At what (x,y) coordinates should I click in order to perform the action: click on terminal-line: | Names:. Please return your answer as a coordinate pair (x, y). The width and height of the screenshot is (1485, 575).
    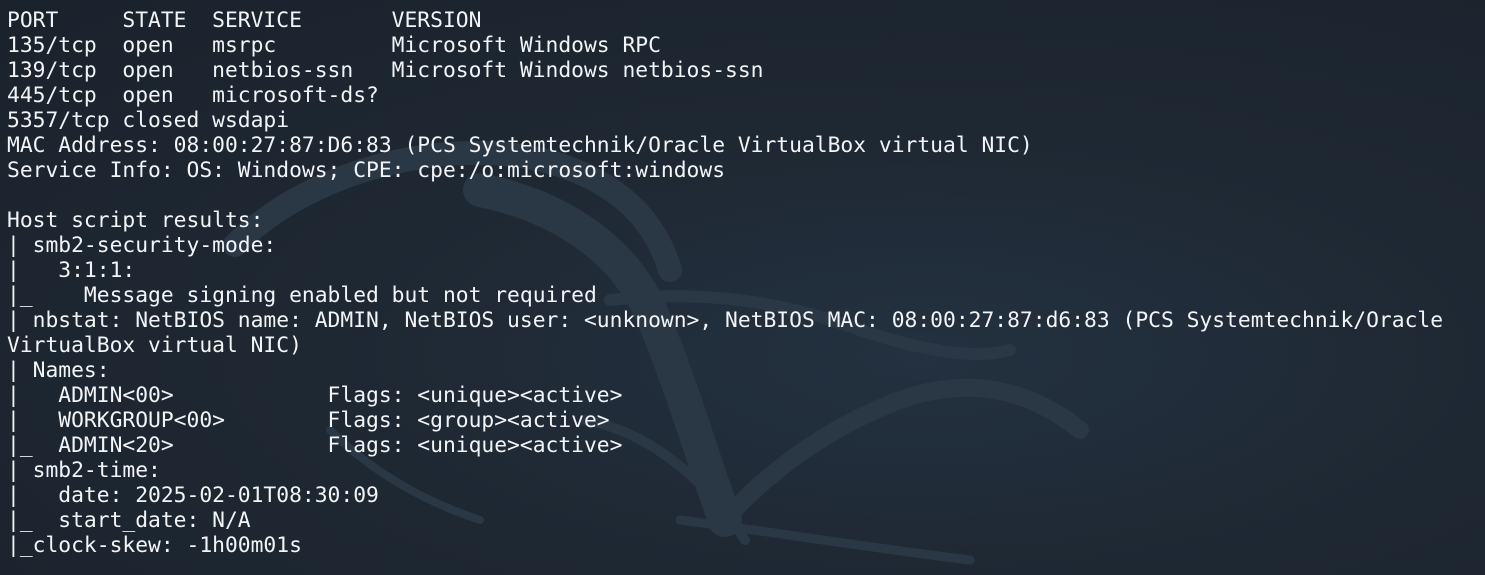
    Looking at the image, I should click on (58, 370).